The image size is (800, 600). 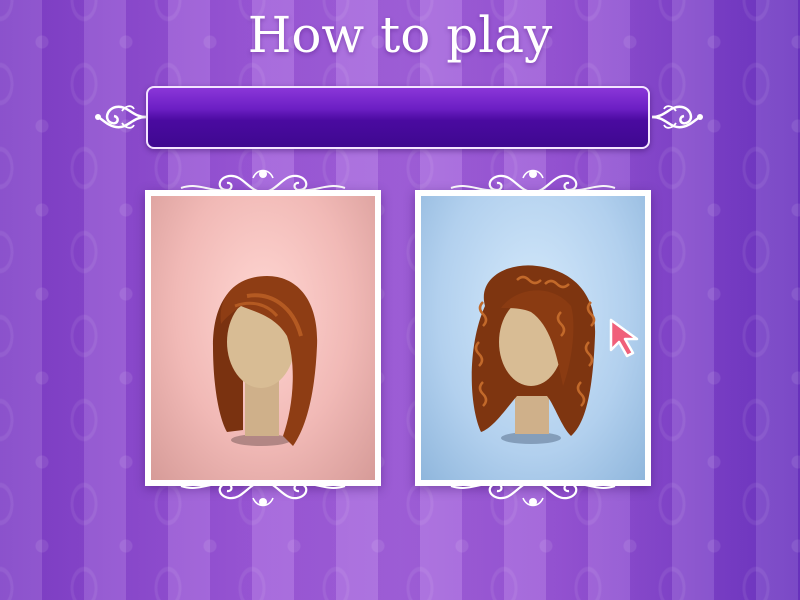 I want to click on curly-hair-card-inner, so click(x=533, y=338).